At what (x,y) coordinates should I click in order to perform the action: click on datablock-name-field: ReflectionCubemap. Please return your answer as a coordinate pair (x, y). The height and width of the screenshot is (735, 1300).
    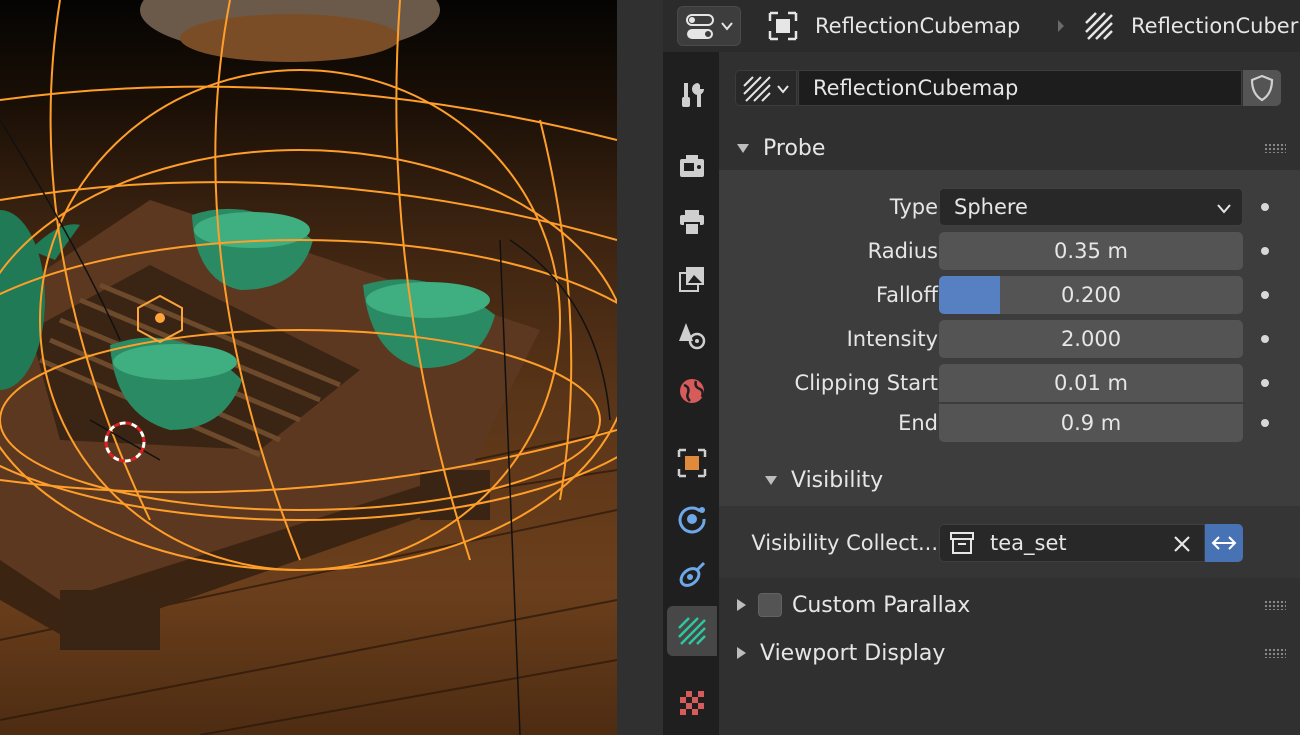
    Looking at the image, I should click on (1020, 88).